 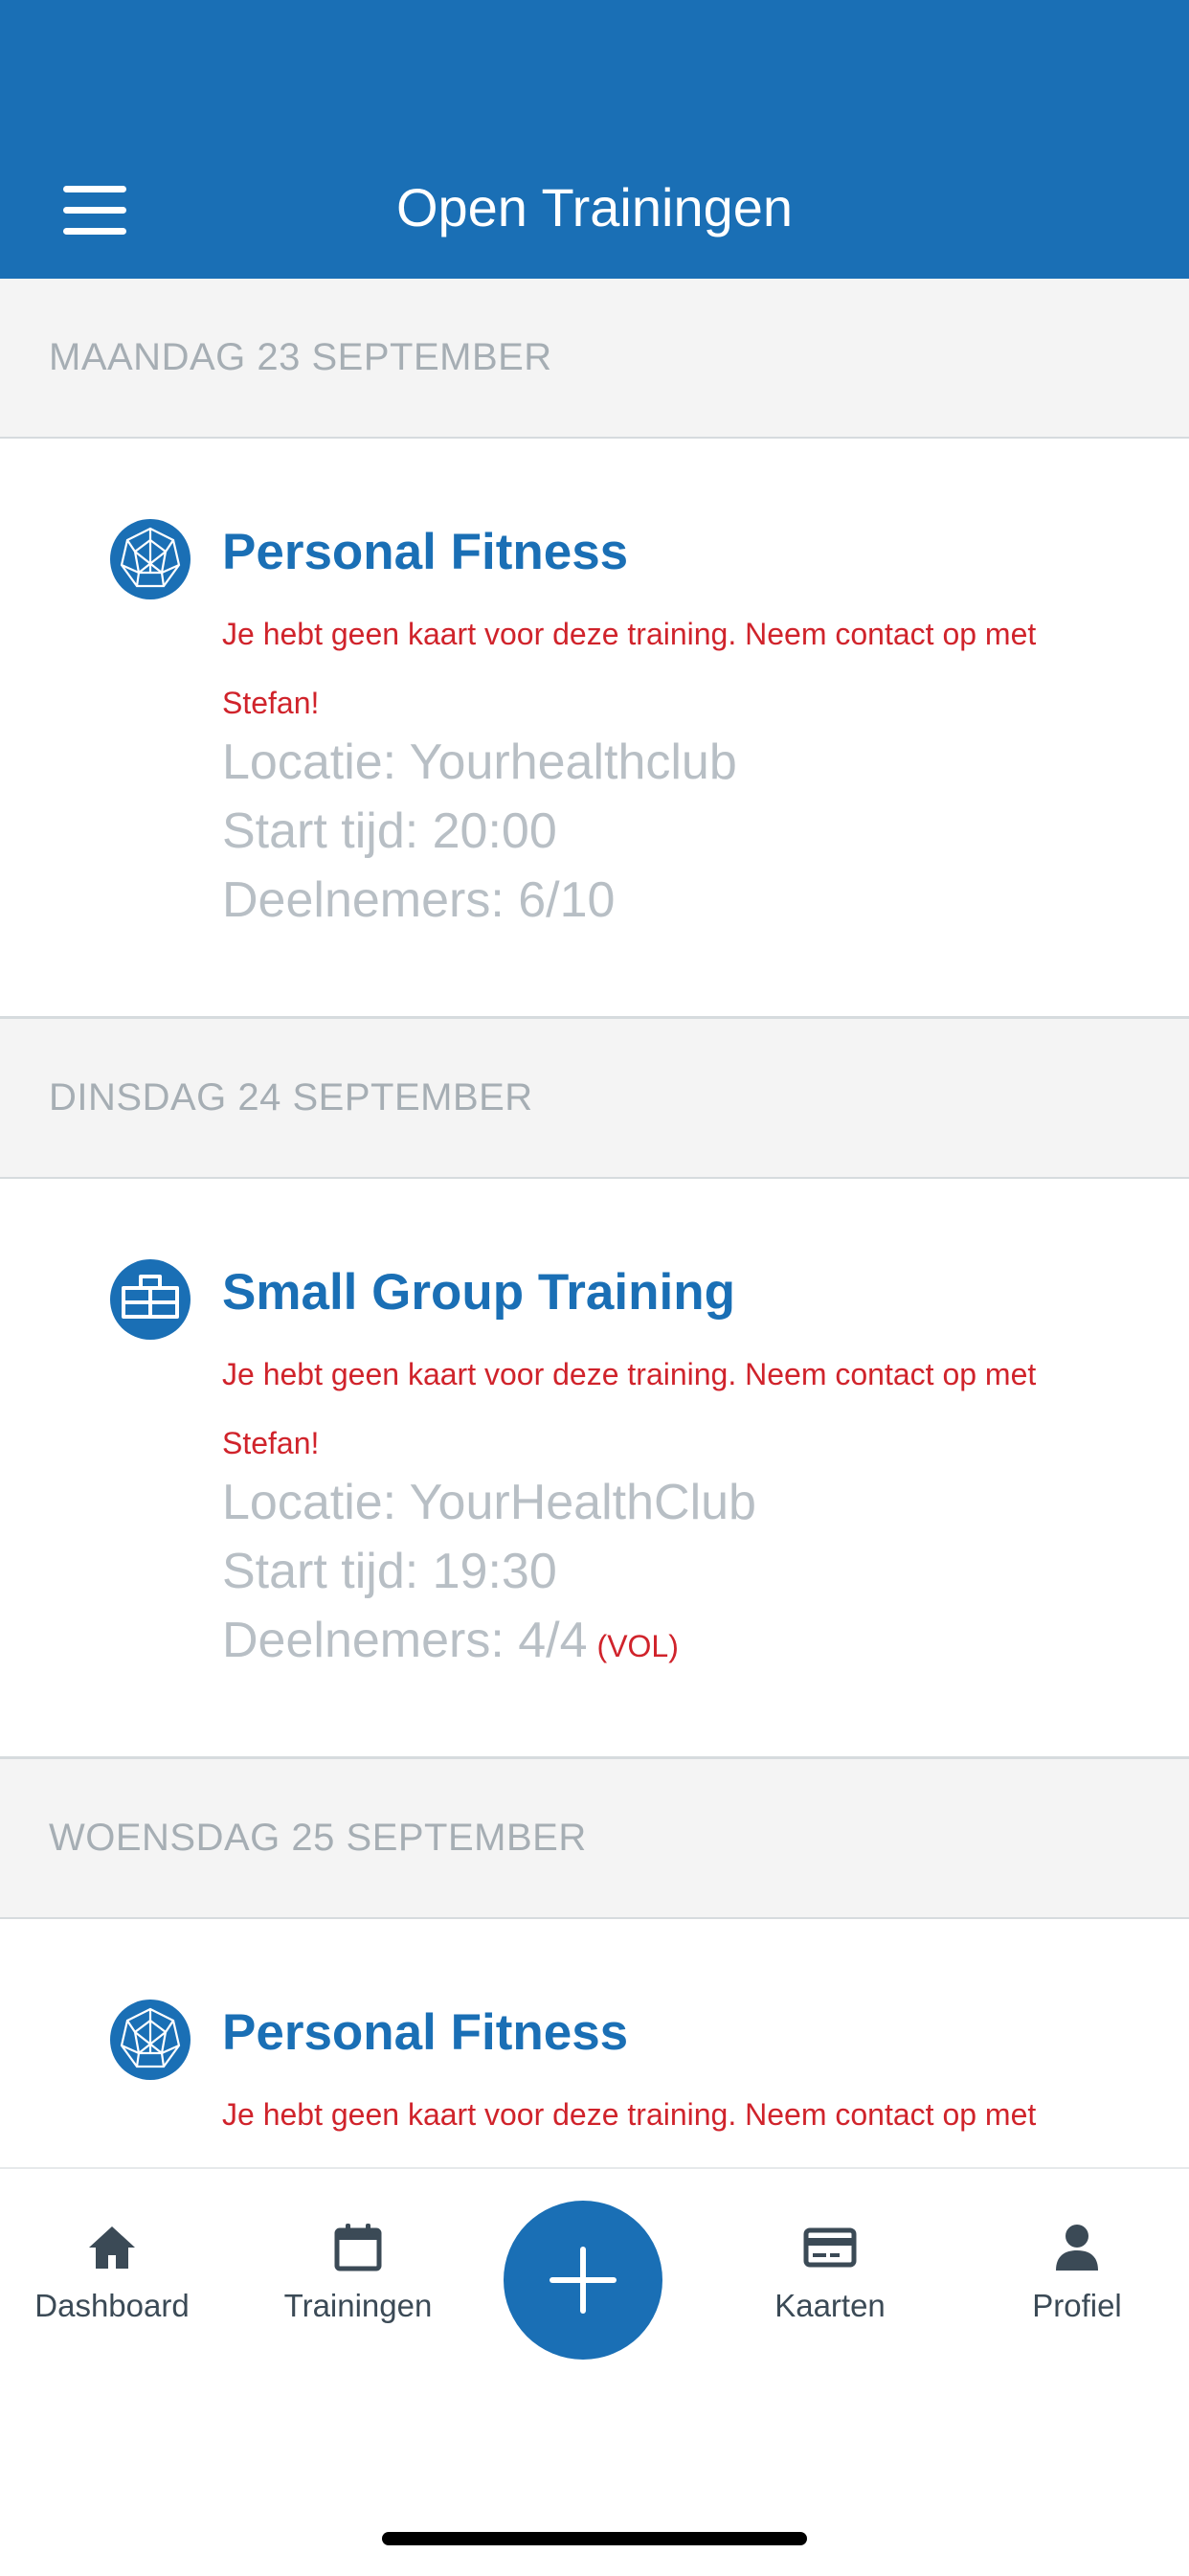 I want to click on tab-kaarten: Kaarten, so click(x=830, y=2272).